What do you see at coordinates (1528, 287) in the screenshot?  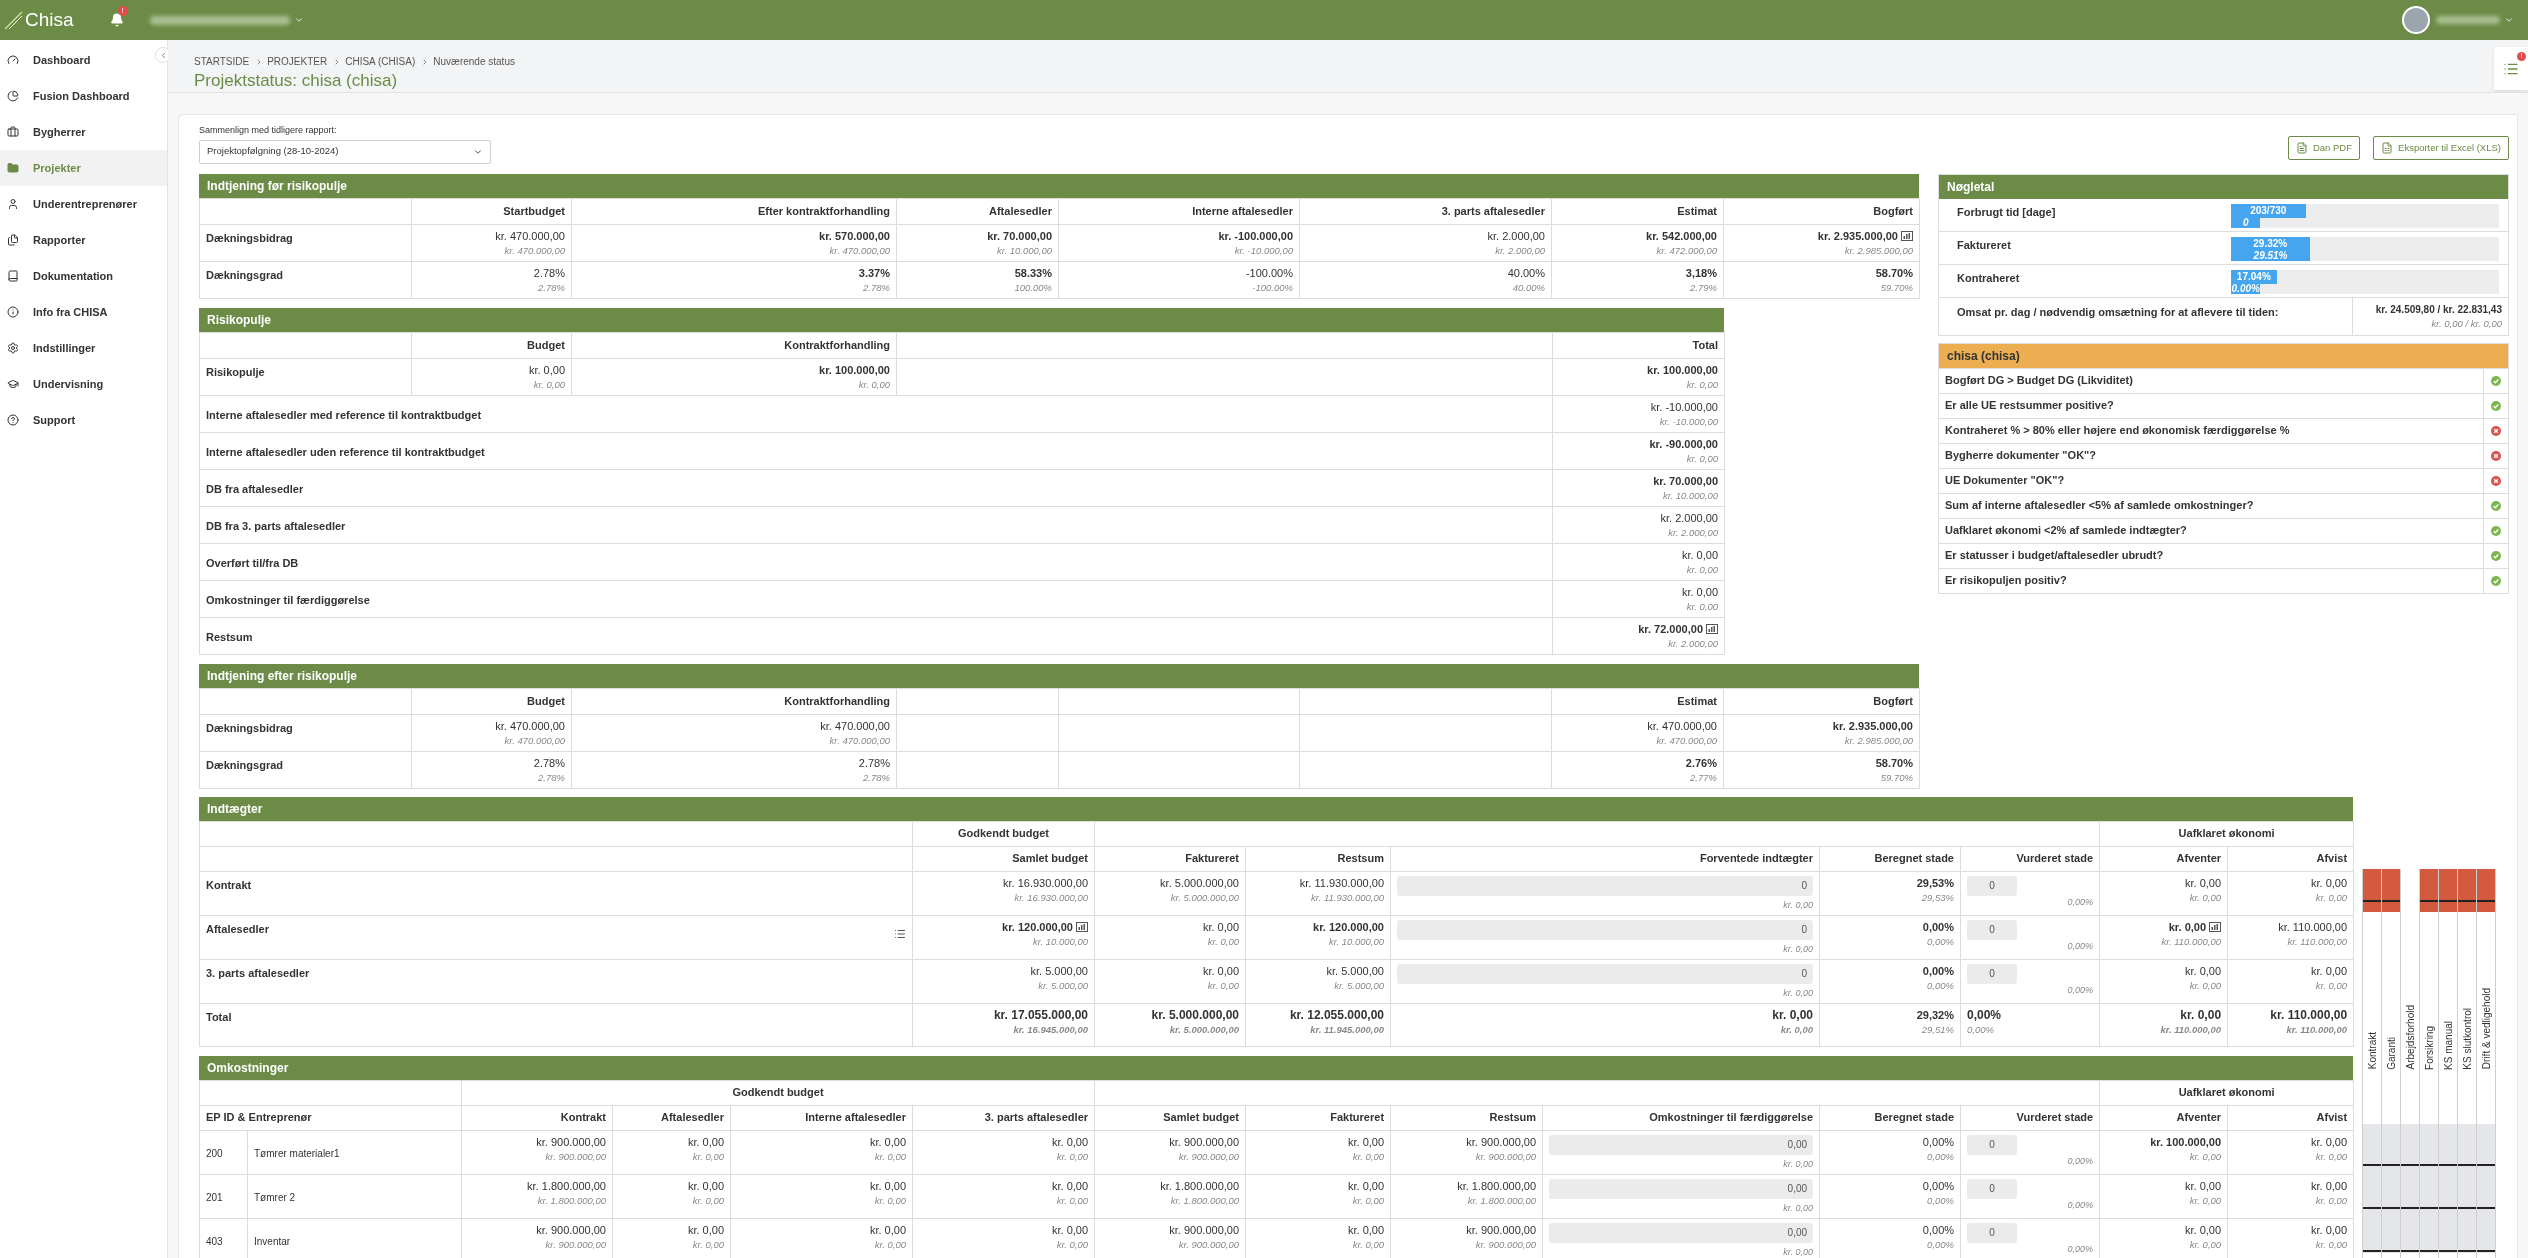 I see `previous-value: 40.00%` at bounding box center [1528, 287].